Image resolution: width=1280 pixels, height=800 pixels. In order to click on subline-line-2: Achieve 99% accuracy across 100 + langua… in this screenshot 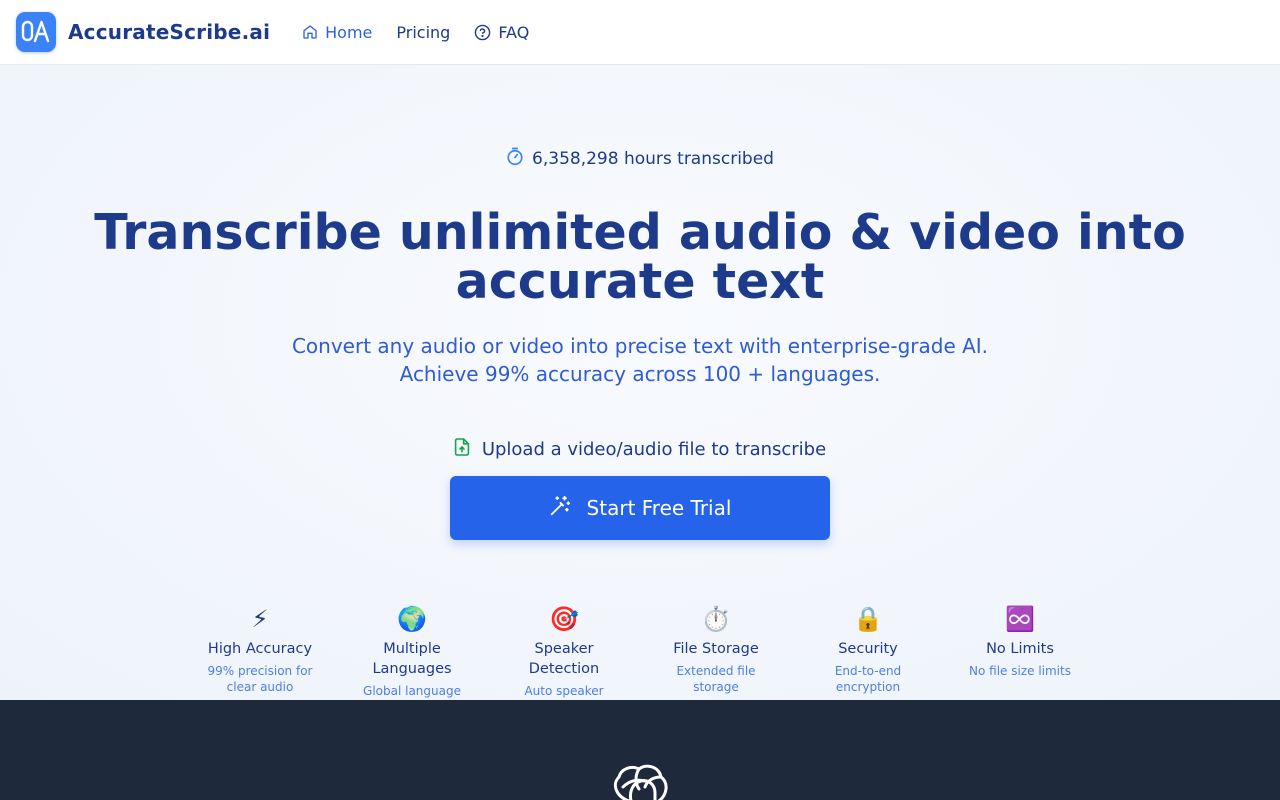, I will do `click(640, 374)`.